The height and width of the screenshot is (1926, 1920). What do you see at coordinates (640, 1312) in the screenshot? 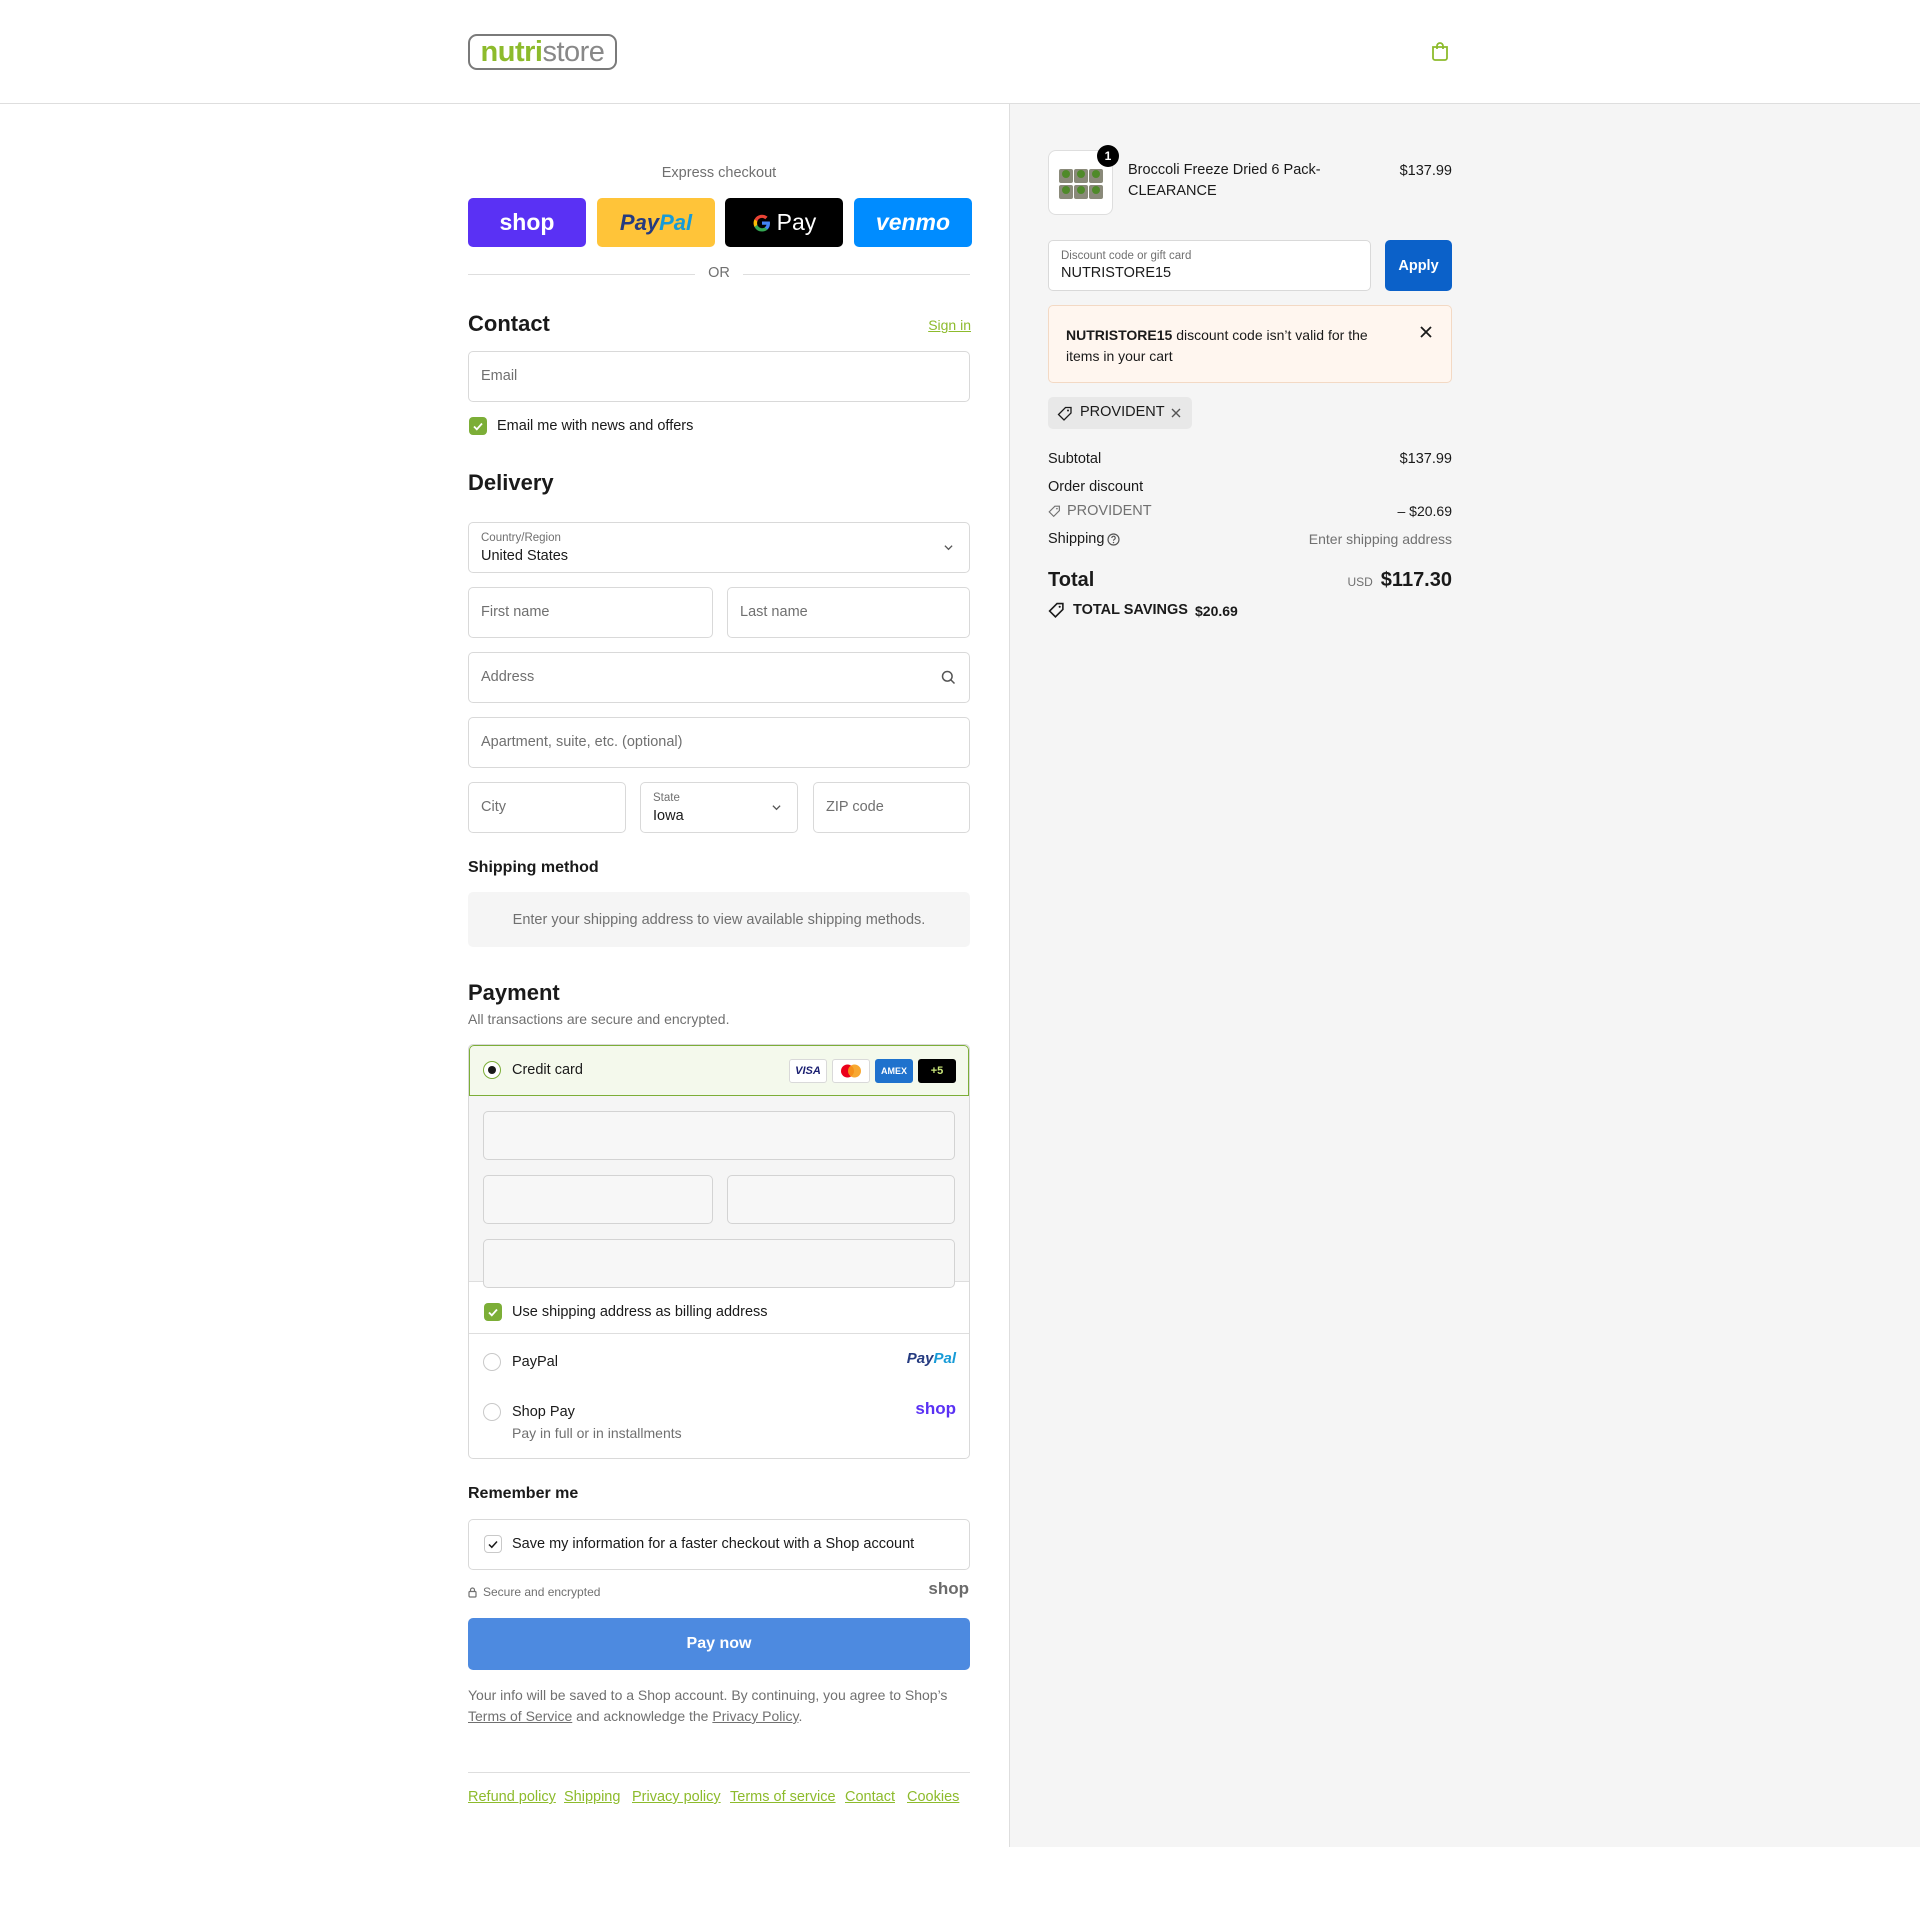
I see `billing-address-label: Use shipping address as billing address` at bounding box center [640, 1312].